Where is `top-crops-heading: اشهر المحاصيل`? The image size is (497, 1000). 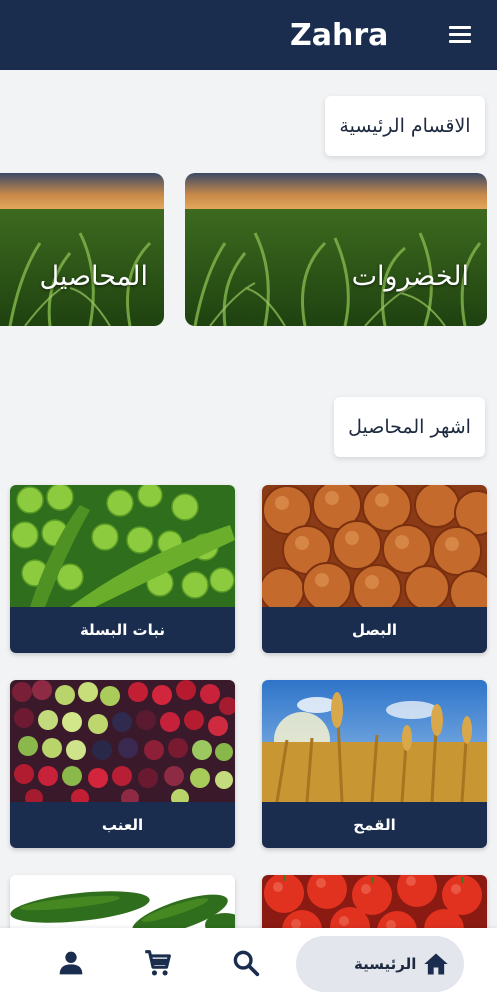 top-crops-heading: اشهر المحاصيل is located at coordinates (409, 427).